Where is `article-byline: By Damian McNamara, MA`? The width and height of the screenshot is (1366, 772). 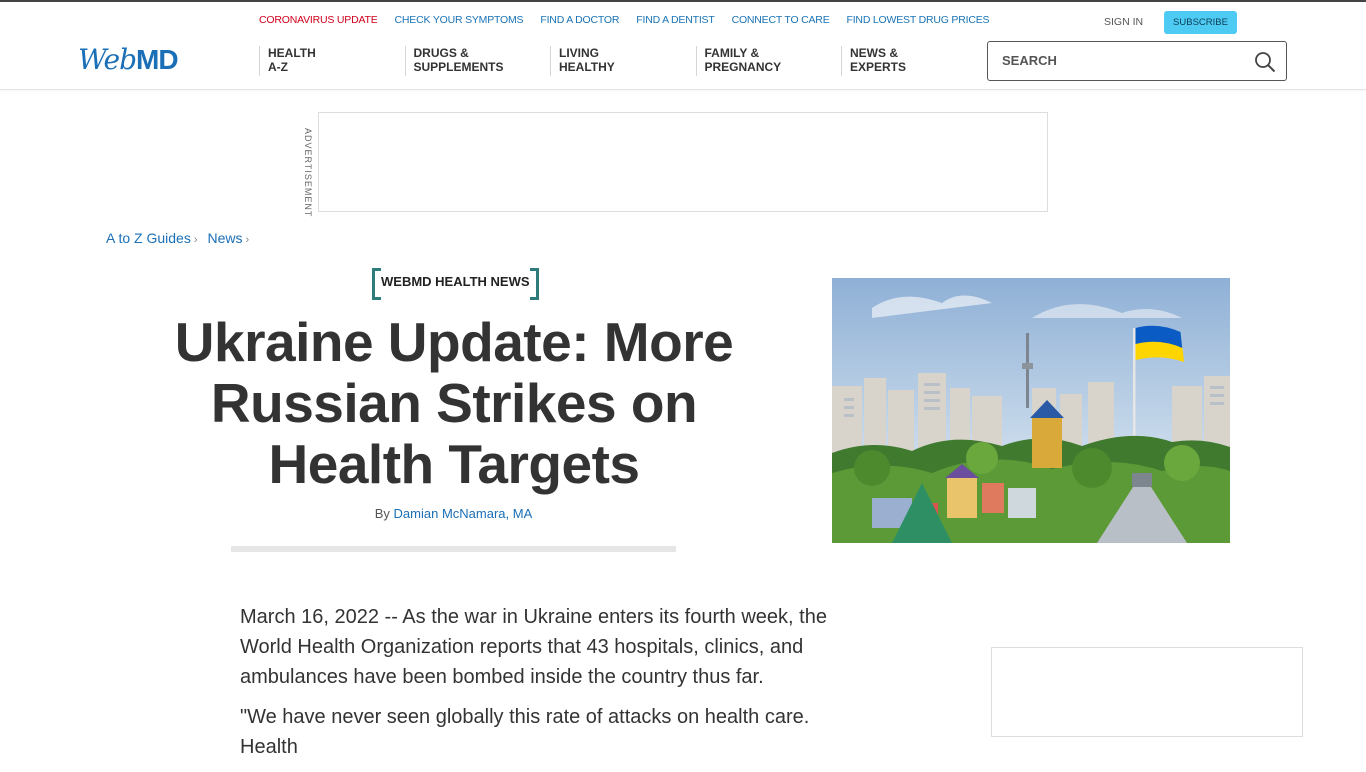 article-byline: By Damian McNamara, MA is located at coordinates (453, 513).